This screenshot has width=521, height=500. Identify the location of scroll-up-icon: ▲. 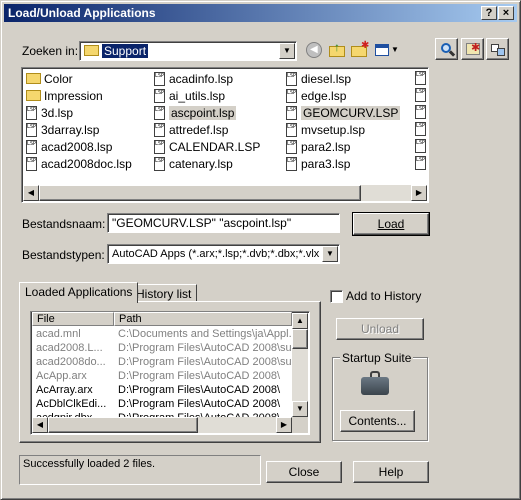
(300, 321).